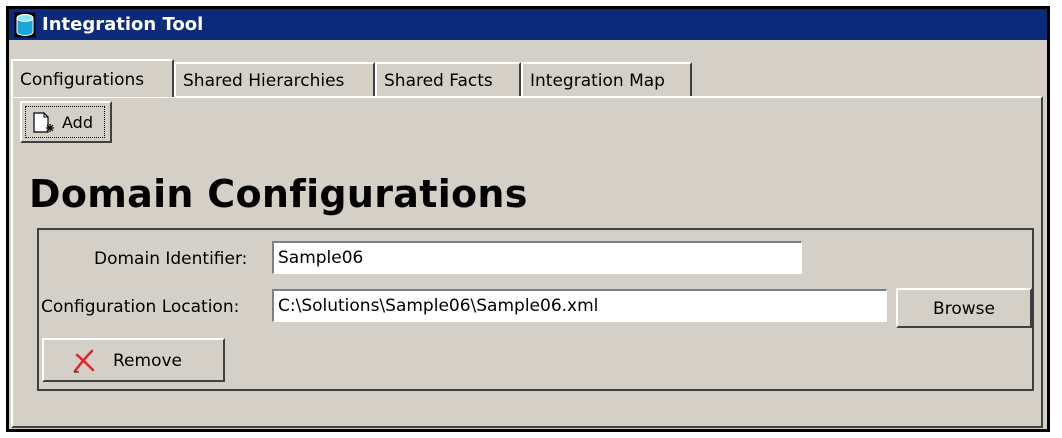 The image size is (1062, 438). Describe the element at coordinates (82, 80) in the screenshot. I see `tab-label: Configurations` at that location.